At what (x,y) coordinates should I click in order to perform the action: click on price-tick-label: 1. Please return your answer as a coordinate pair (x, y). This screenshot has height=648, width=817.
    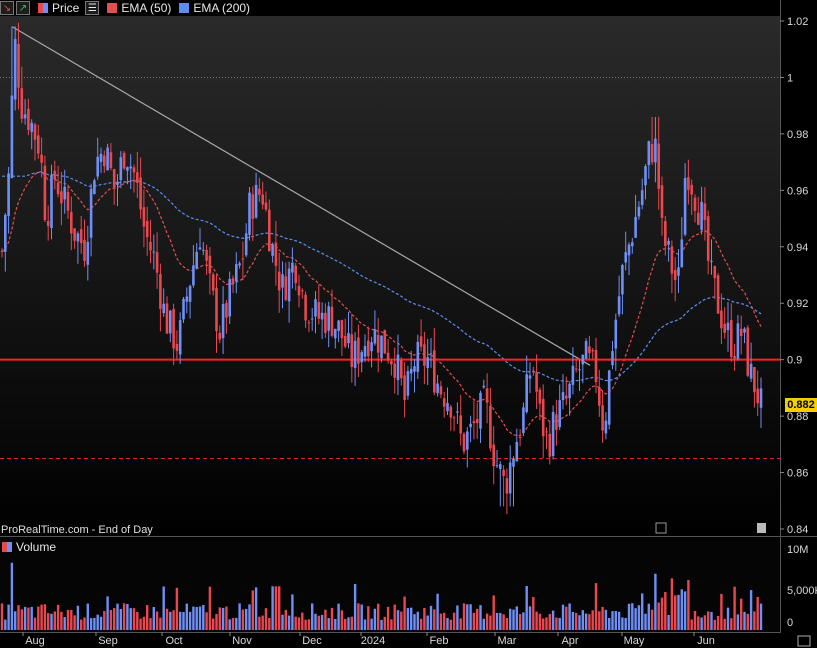
    Looking at the image, I should click on (790, 78).